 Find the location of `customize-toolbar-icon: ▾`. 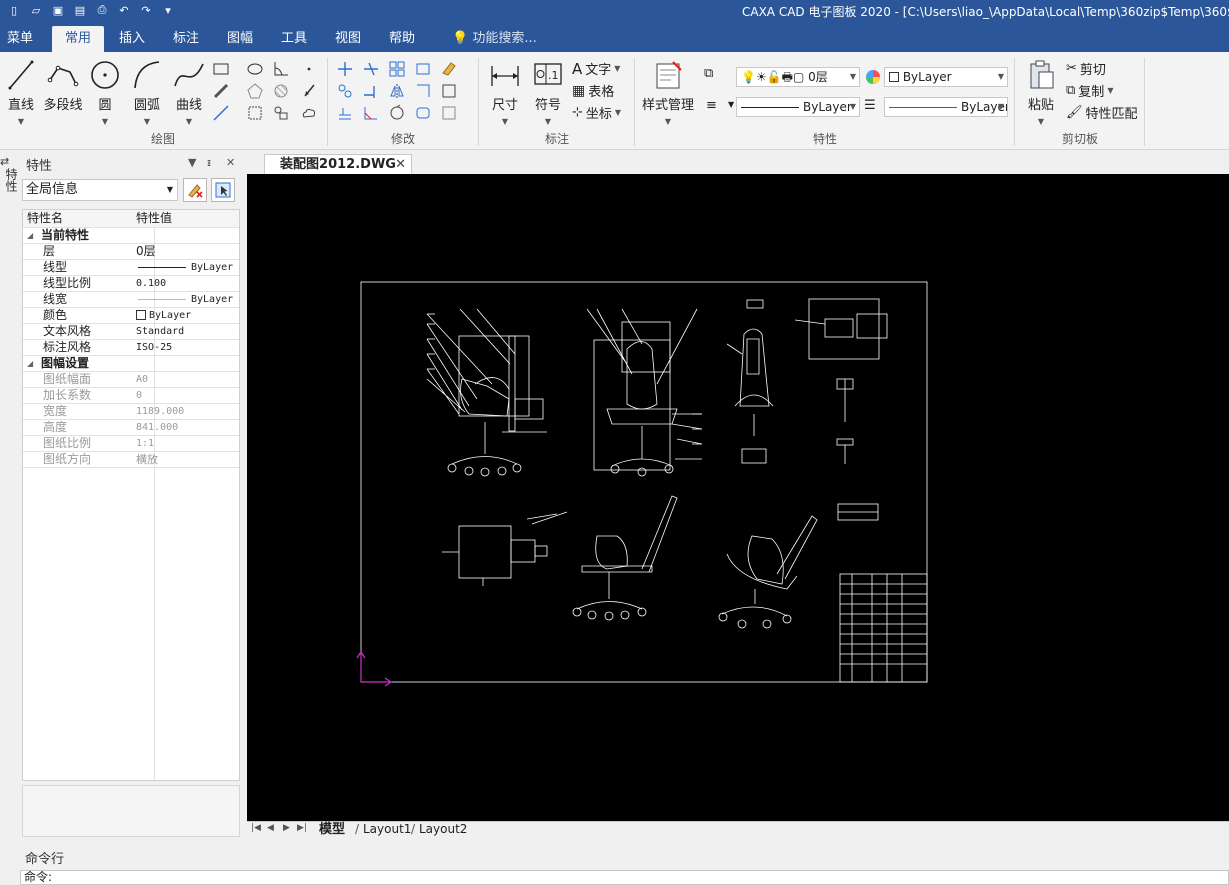

customize-toolbar-icon: ▾ is located at coordinates (168, 10).